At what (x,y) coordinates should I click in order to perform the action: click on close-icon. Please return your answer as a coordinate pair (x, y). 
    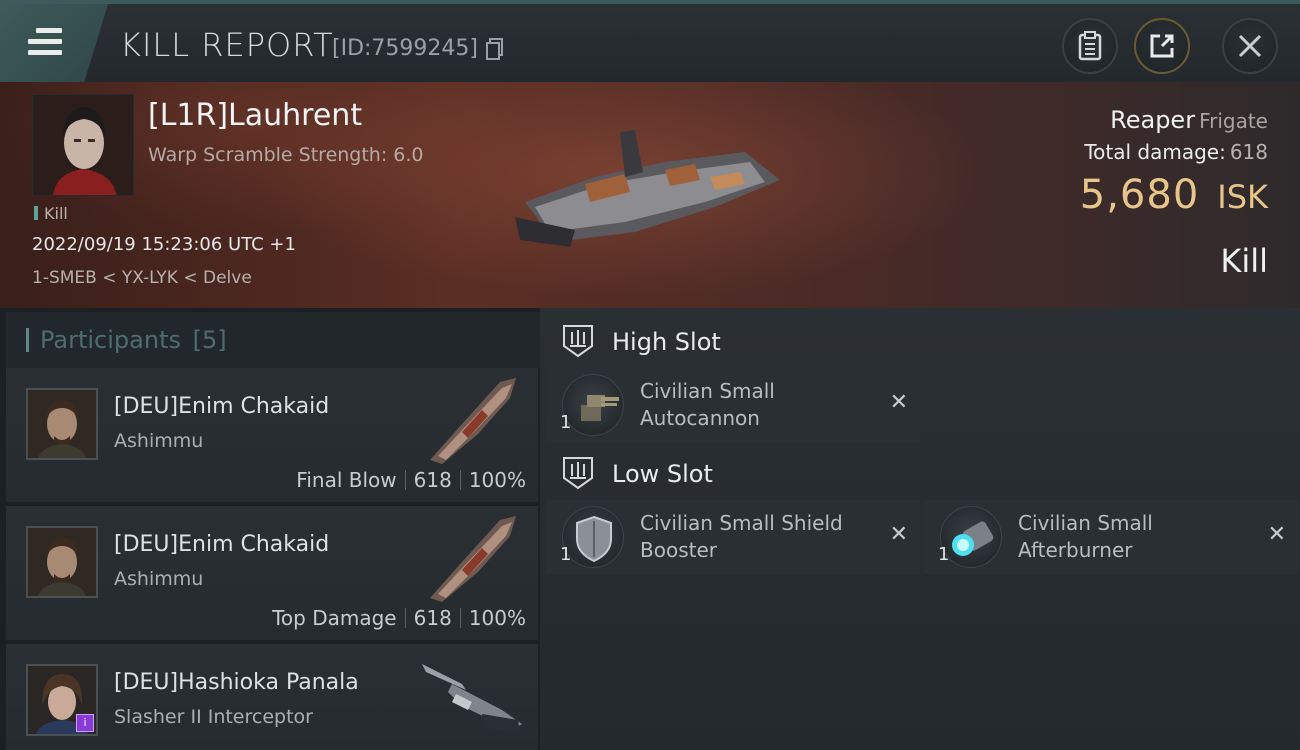
    Looking at the image, I should click on (1250, 46).